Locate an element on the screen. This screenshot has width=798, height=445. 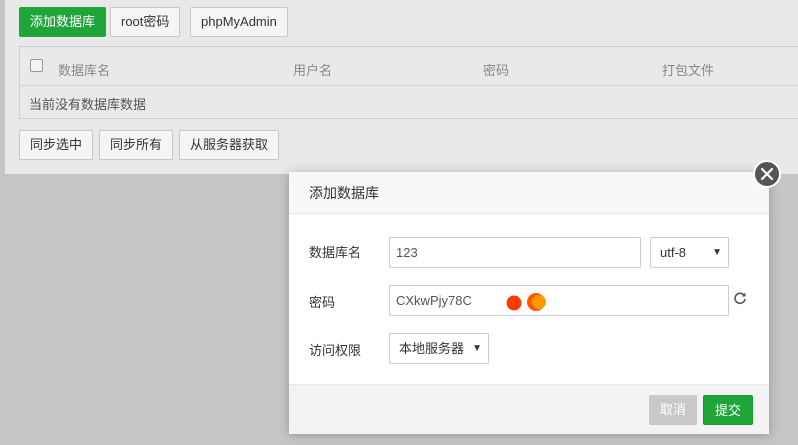
root-password-button: root密码 is located at coordinates (145, 22).